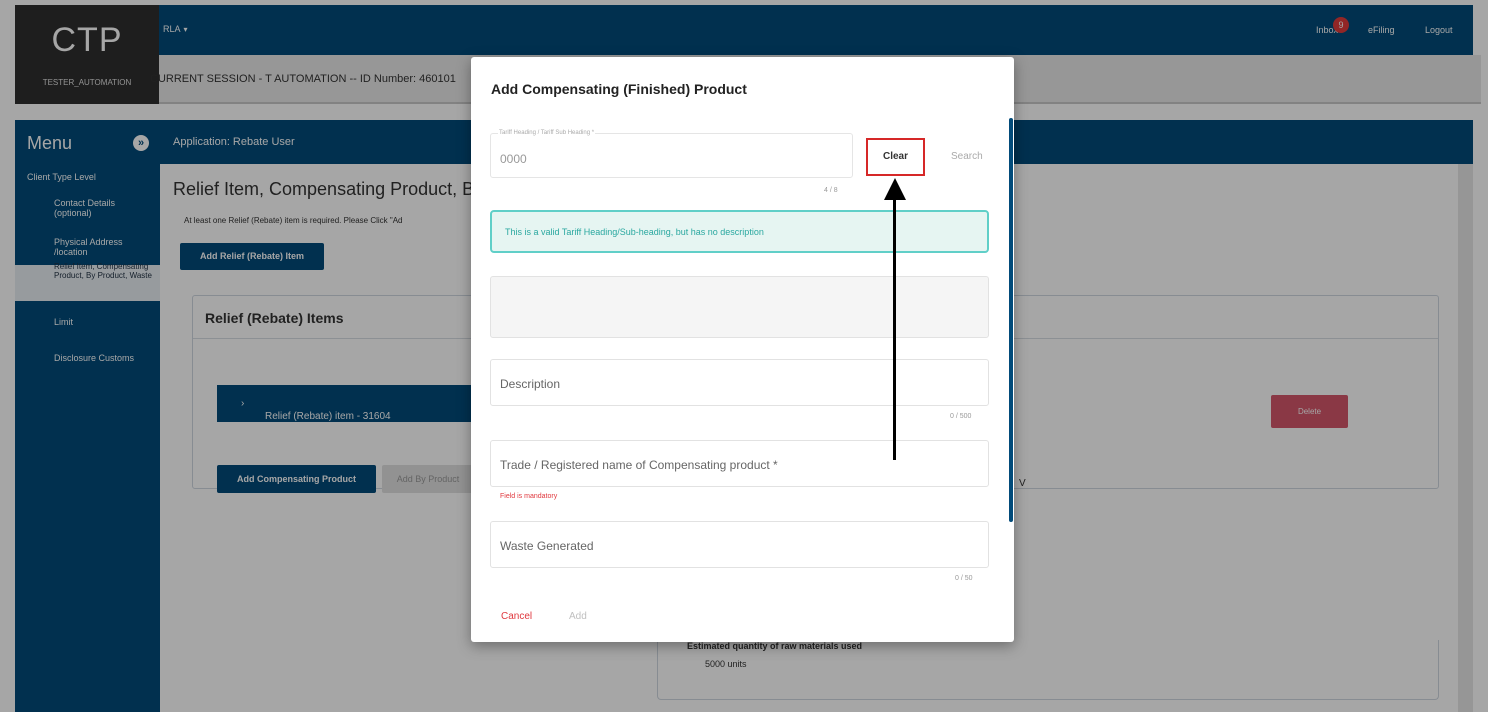  I want to click on tariff-heading-label: Tariff Heading / Tariff Sub Heading *, so click(547, 133).